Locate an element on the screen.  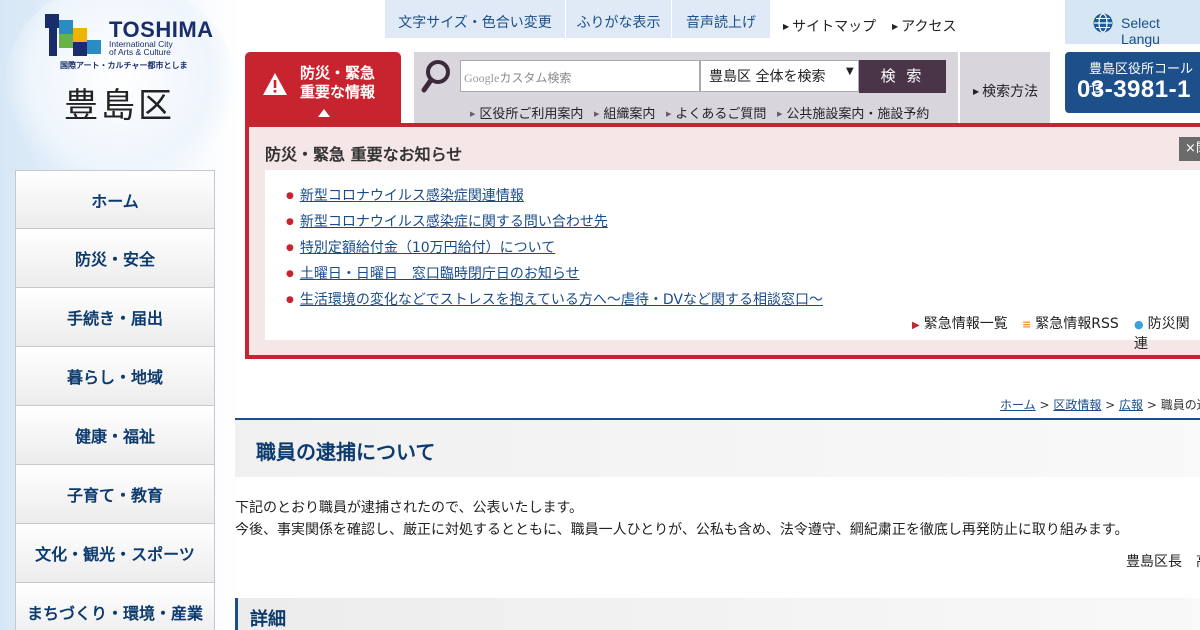
ward-name: 豊島区 is located at coordinates (119, 102).